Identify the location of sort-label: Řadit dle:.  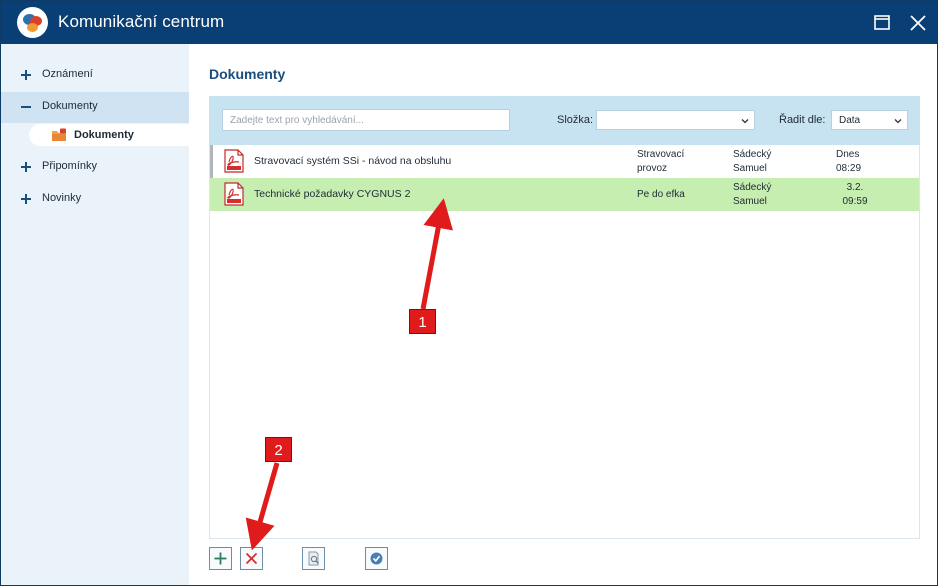
(802, 120).